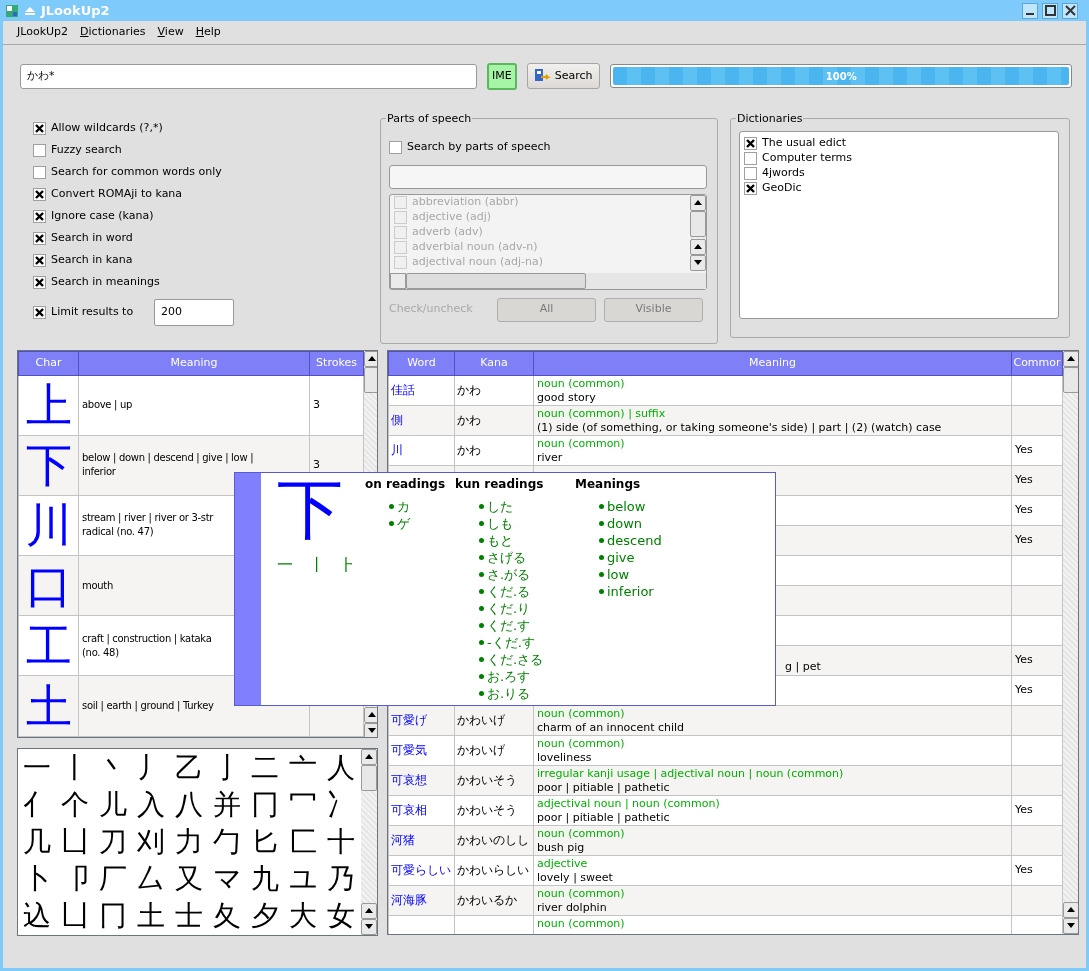  I want to click on menu-item: View, so click(170, 32).